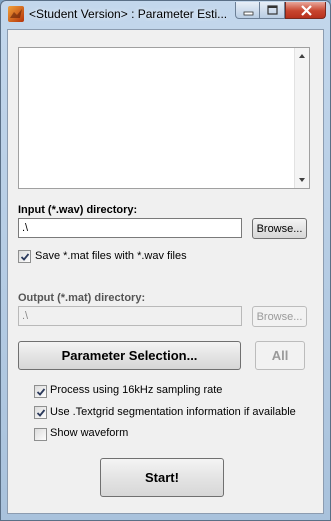 The width and height of the screenshot is (331, 521). What do you see at coordinates (162, 477) in the screenshot?
I see `start-button: Start!` at bounding box center [162, 477].